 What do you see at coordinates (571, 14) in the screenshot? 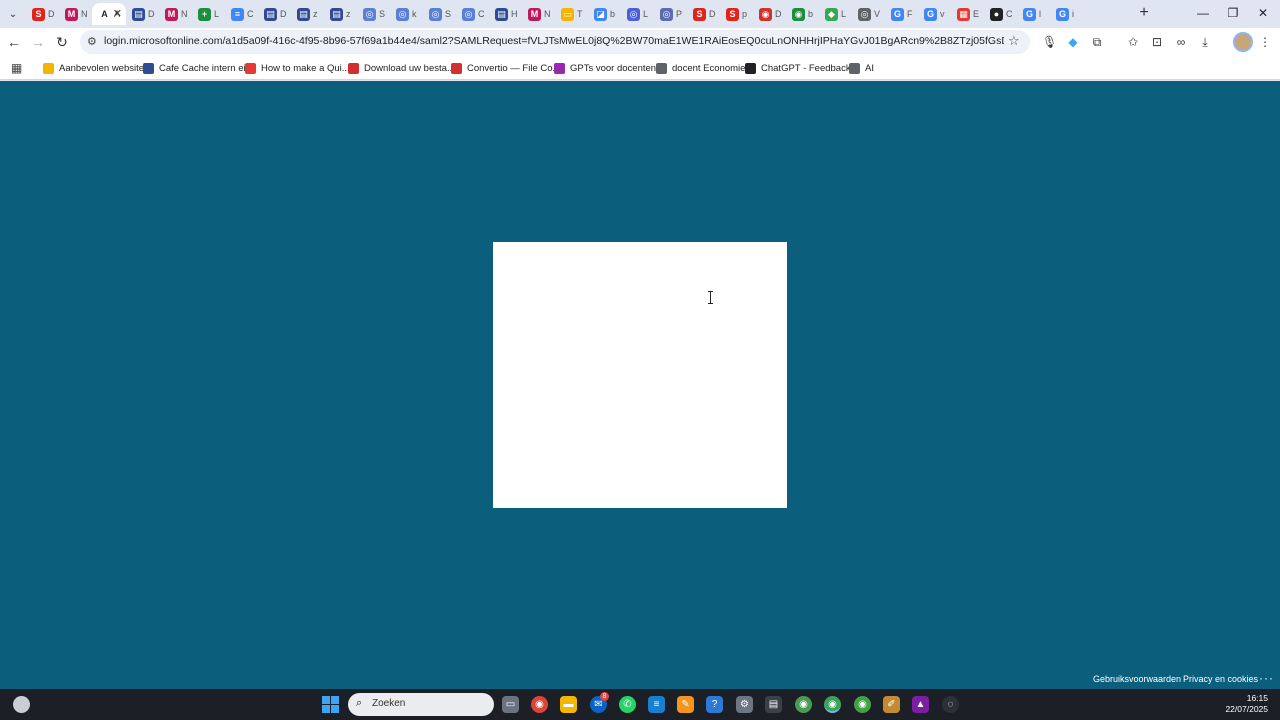
I see `browser-tab: ▭ T` at bounding box center [571, 14].